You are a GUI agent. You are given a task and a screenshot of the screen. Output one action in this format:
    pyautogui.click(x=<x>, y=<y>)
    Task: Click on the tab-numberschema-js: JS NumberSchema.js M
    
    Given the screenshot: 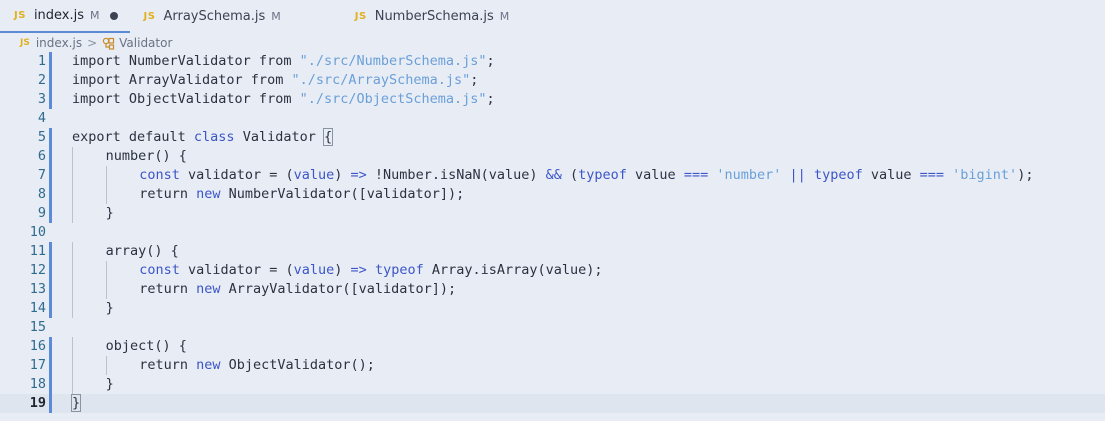 What is the action you would take?
    pyautogui.click(x=455, y=16)
    